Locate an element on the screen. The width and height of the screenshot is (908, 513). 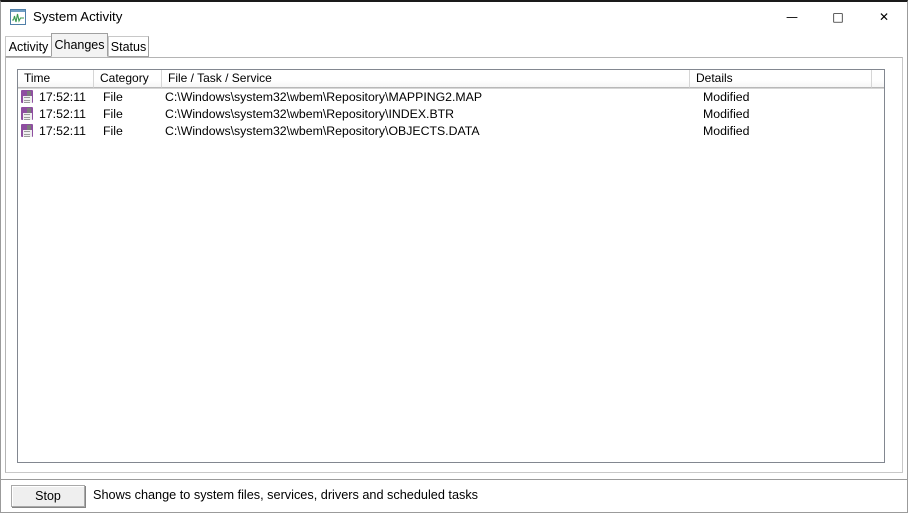
close-button: ✕ is located at coordinates (884, 16).